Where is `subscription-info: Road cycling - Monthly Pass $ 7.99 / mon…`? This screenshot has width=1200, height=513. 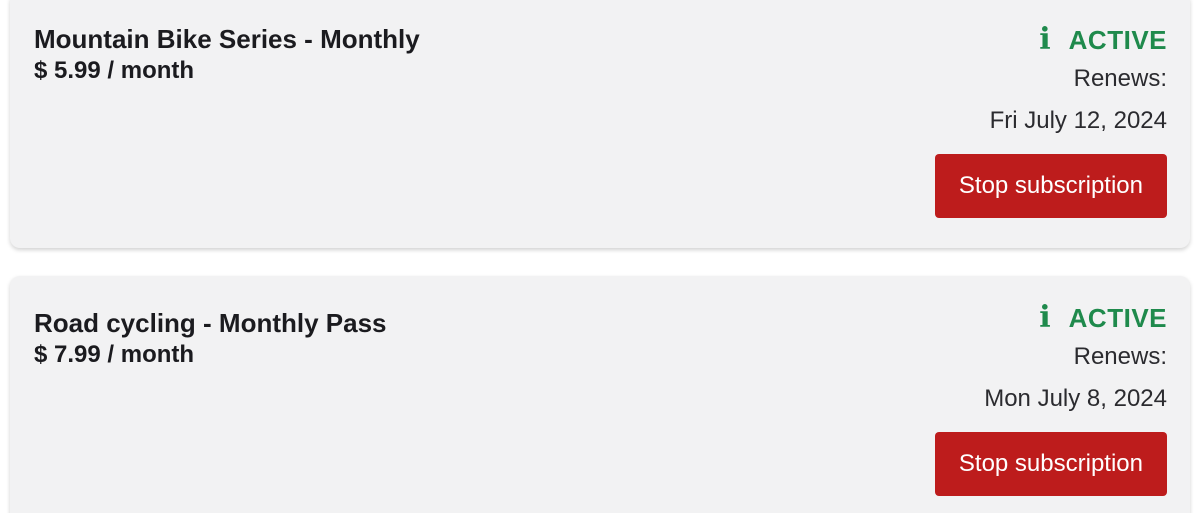
subscription-info: Road cycling - Monthly Pass $ 7.99 / mon… is located at coordinates (210, 338).